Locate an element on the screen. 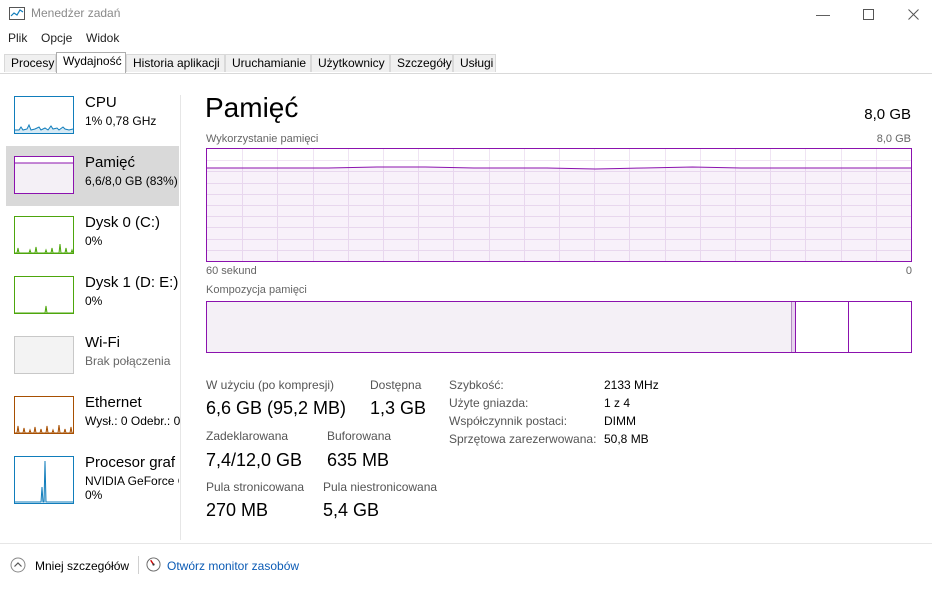 Image resolution: width=932 pixels, height=590 pixels. nonpaged-pool-value: 5,4 GB is located at coordinates (351, 510).